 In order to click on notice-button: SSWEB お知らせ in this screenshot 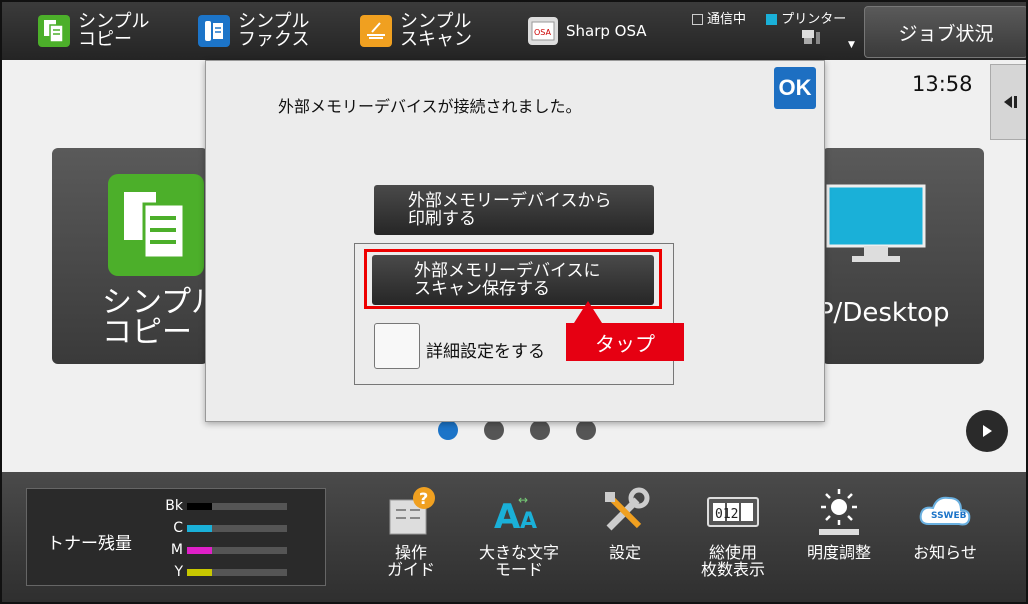, I will do `click(945, 522)`.